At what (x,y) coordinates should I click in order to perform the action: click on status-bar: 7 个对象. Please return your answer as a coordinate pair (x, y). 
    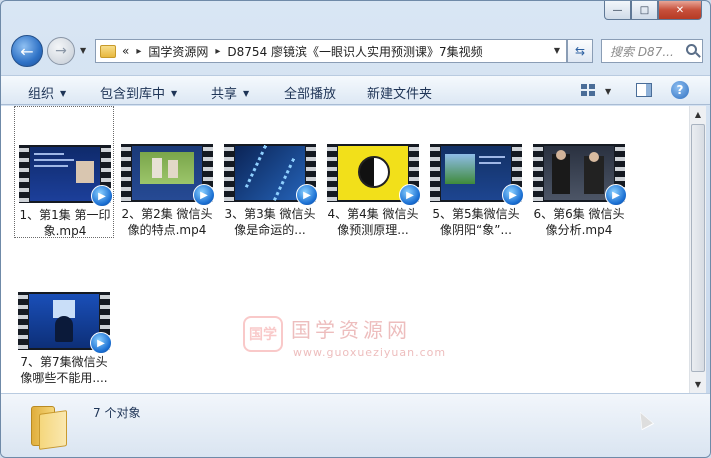
    Looking at the image, I should click on (355, 425).